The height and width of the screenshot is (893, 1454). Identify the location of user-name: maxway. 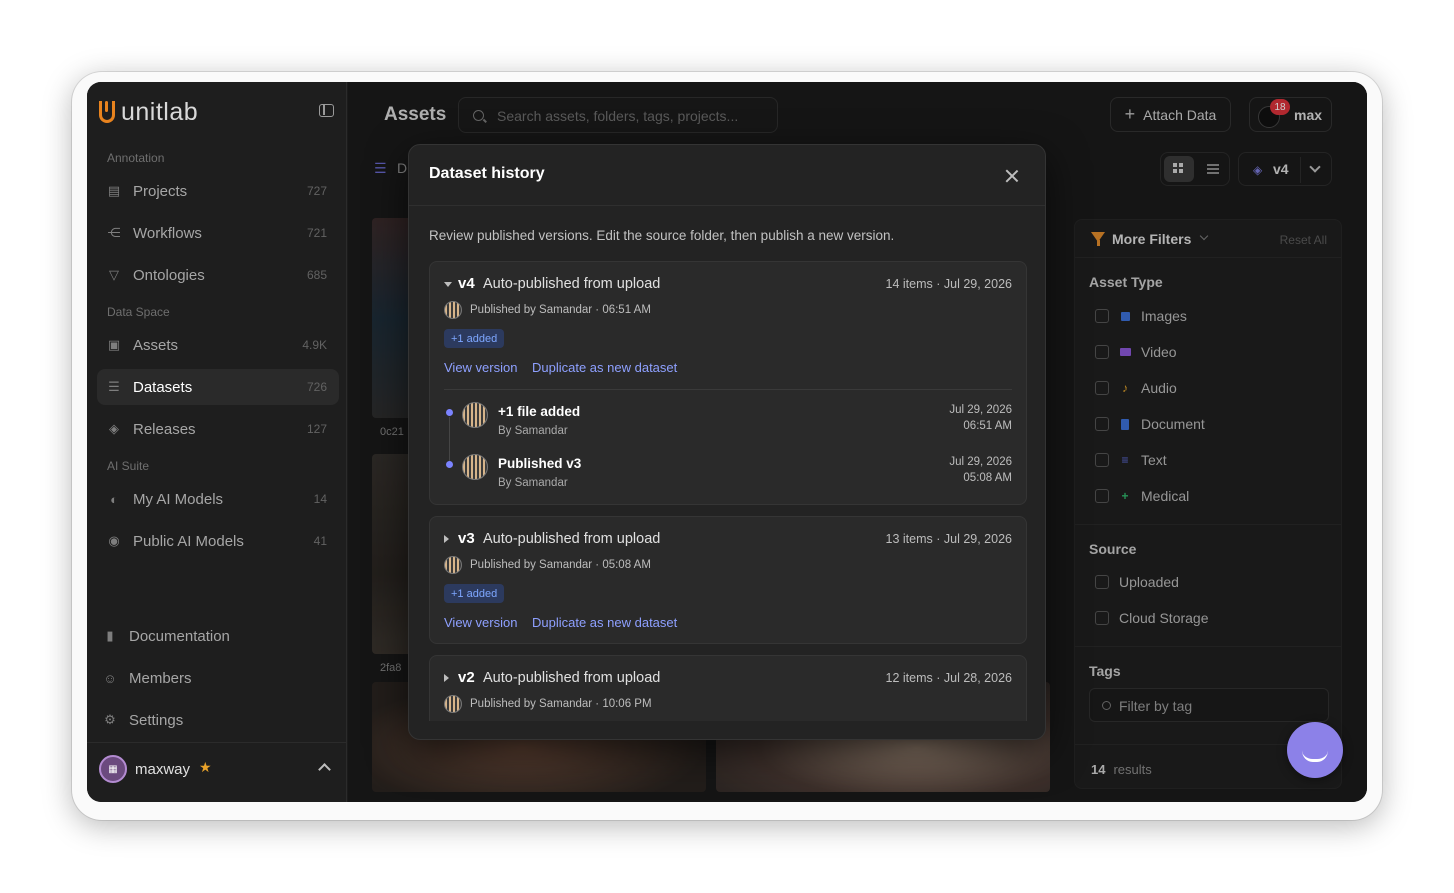
(163, 769).